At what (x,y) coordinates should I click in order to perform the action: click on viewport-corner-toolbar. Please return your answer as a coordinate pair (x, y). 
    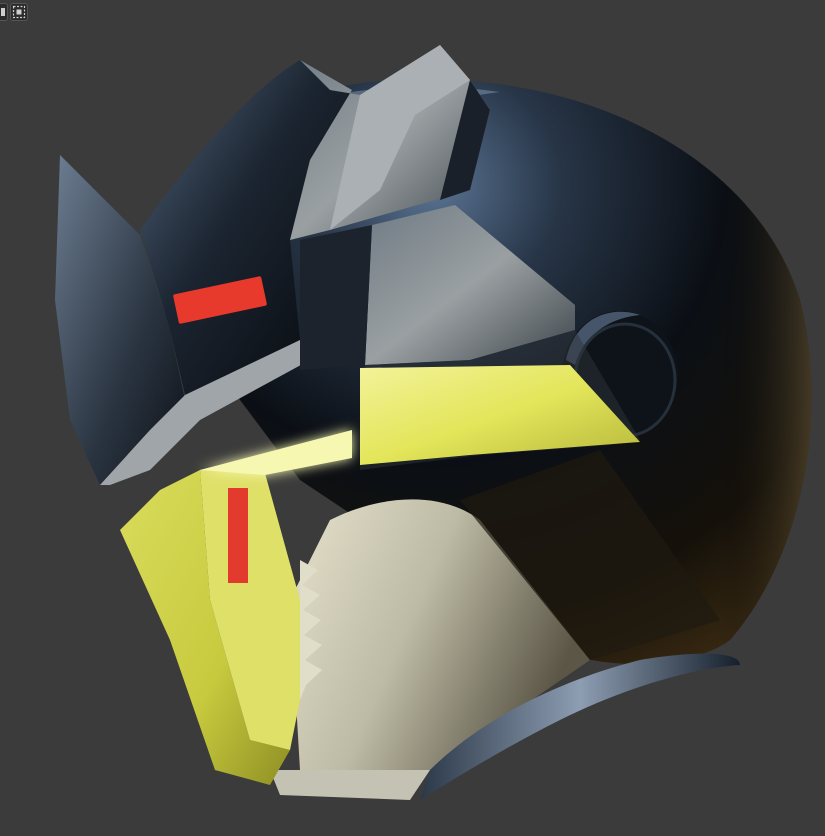
    Looking at the image, I should click on (14, 12).